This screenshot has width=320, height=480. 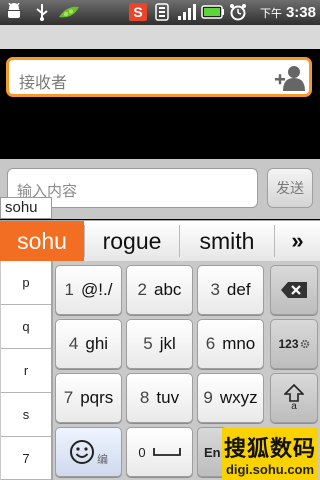 I want to click on key-3: 3 def, so click(x=230, y=290).